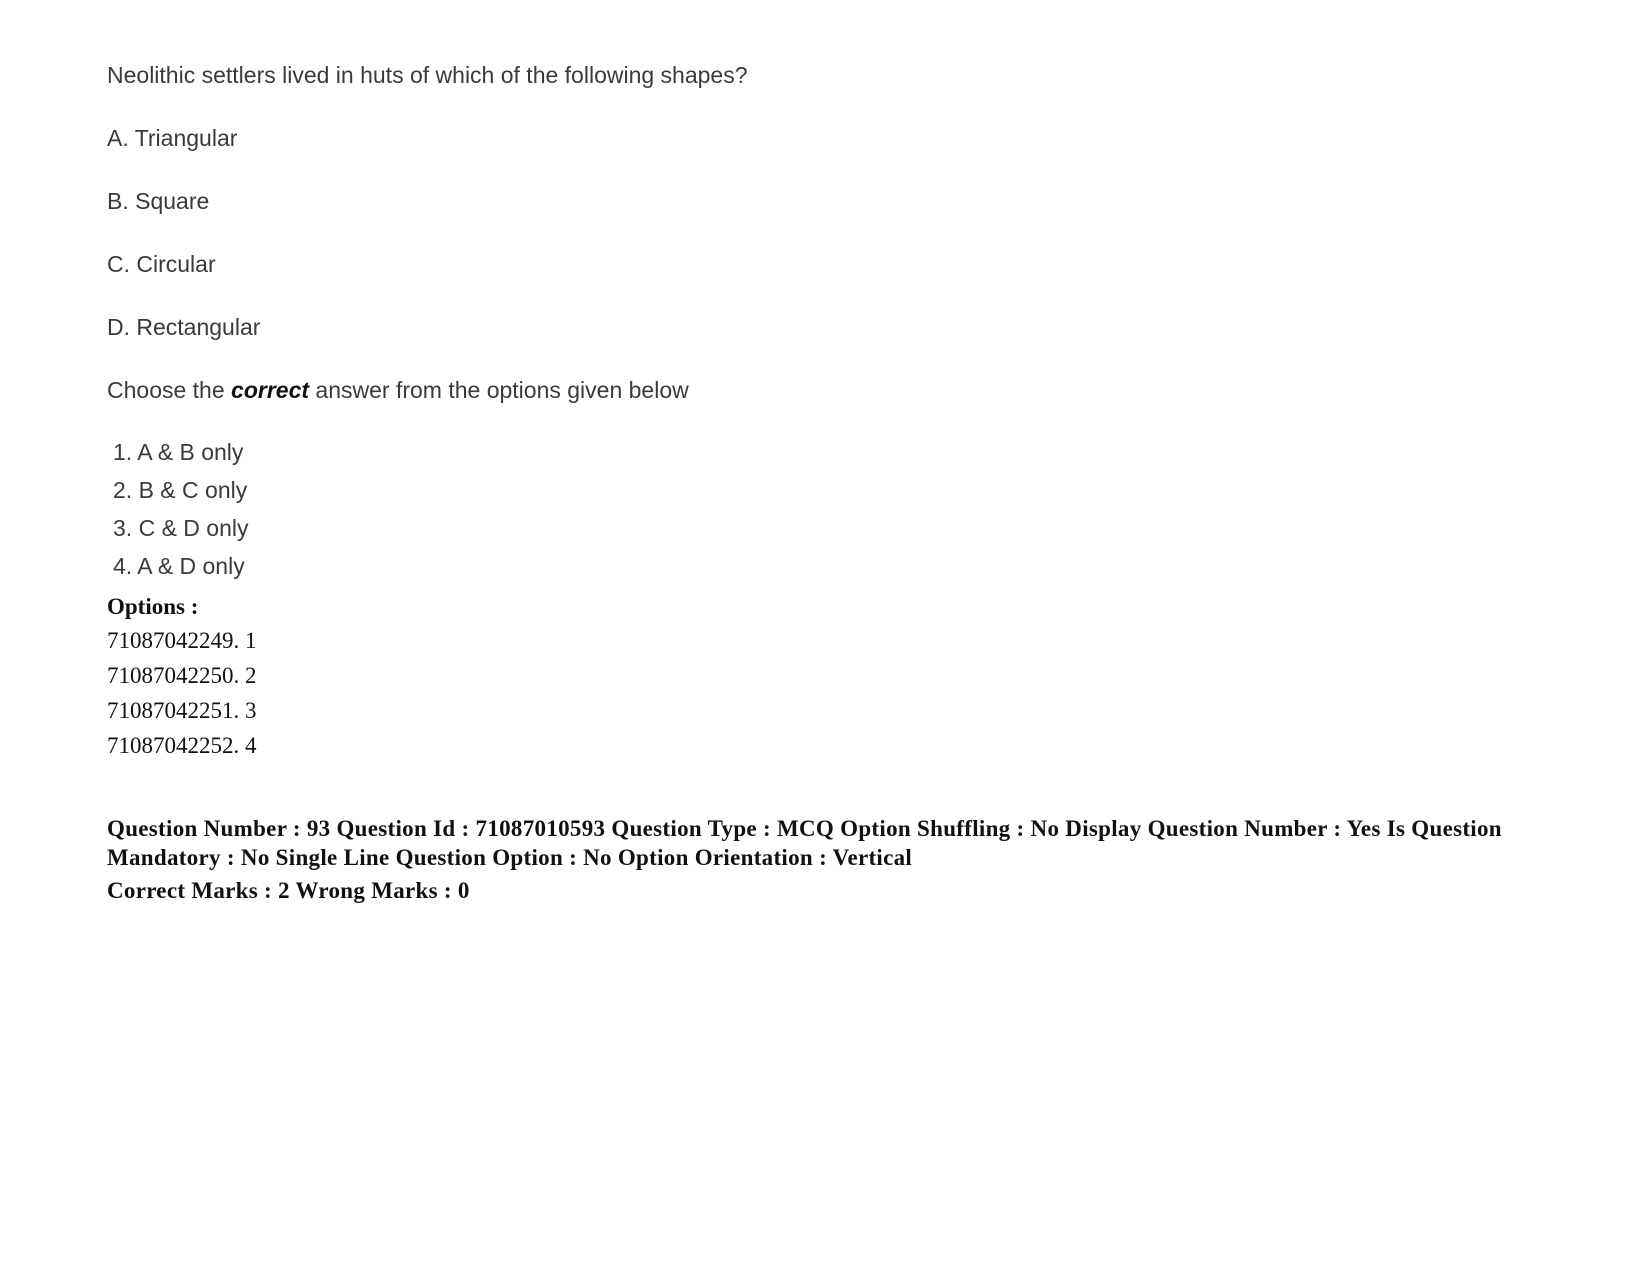 The height and width of the screenshot is (1275, 1650). What do you see at coordinates (161, 264) in the screenshot?
I see `statement-c: C. Circular` at bounding box center [161, 264].